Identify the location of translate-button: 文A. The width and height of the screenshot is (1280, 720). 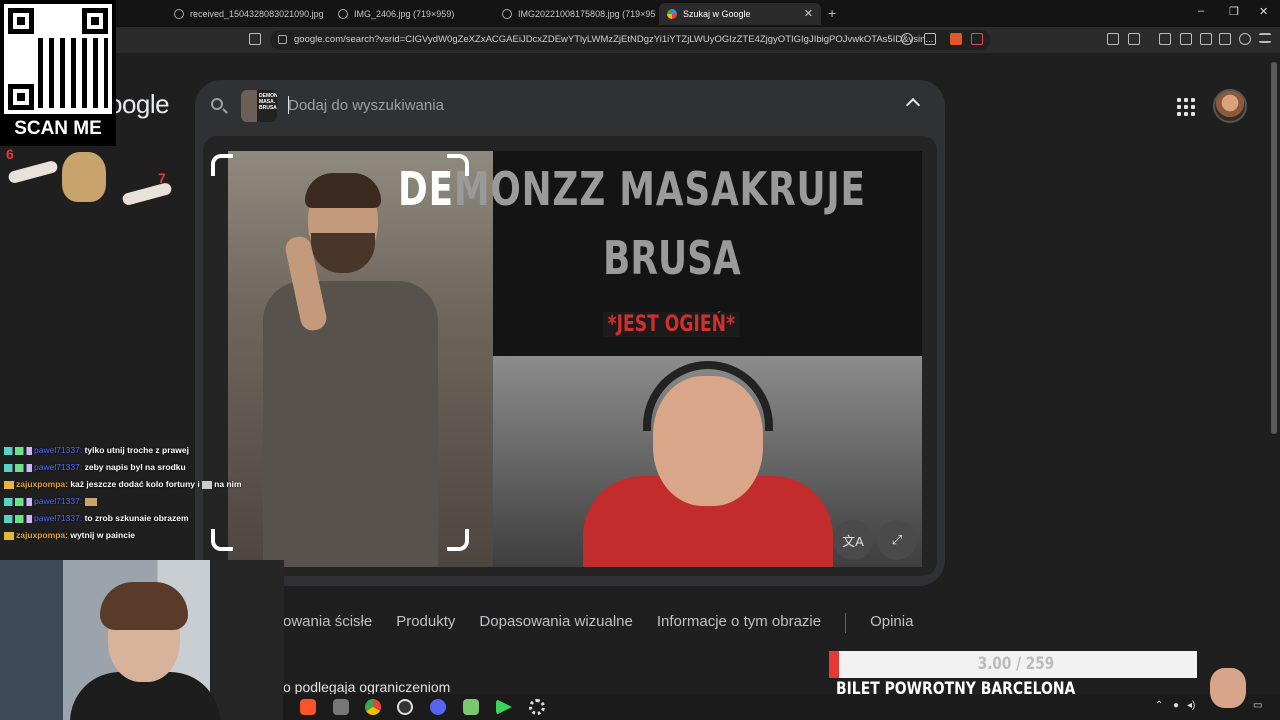
(853, 540).